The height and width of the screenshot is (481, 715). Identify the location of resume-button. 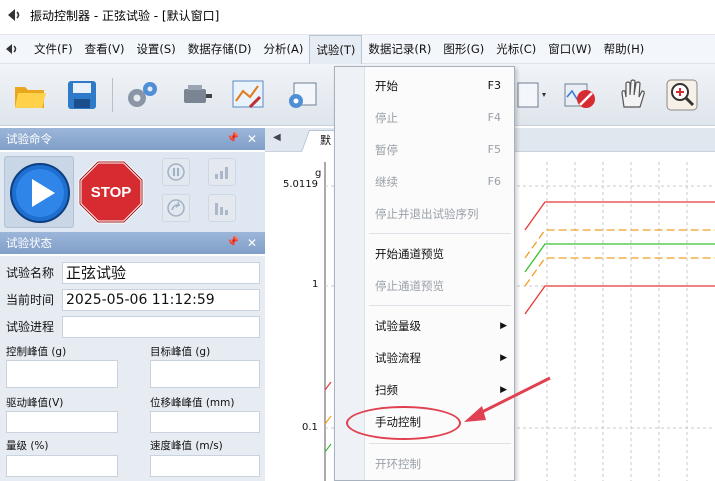
(176, 208).